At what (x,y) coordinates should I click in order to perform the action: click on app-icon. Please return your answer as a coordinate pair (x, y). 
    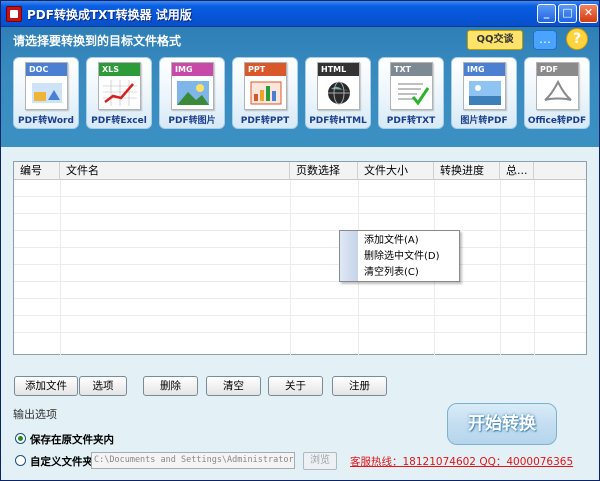
    Looking at the image, I should click on (14, 14).